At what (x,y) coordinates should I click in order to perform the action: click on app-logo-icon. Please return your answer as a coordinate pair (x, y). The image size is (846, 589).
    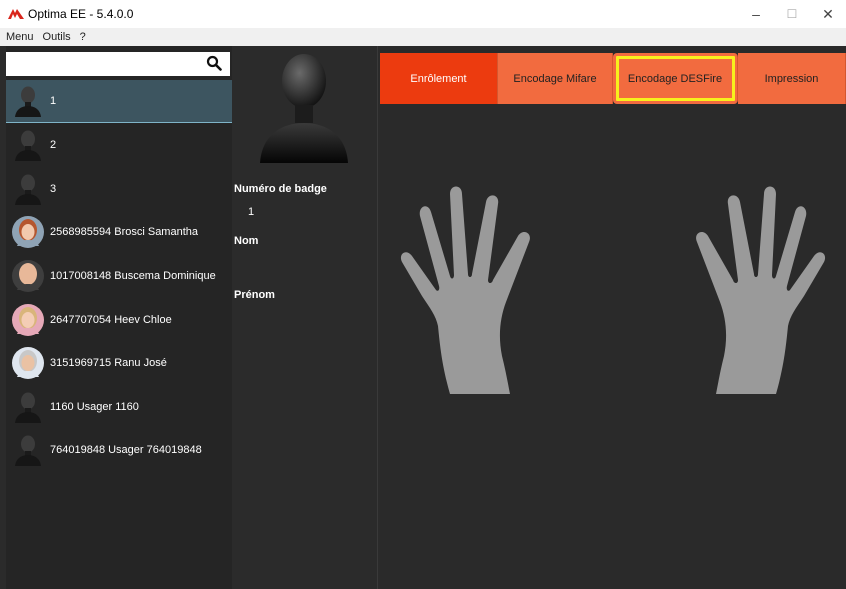
    Looking at the image, I should click on (16, 14).